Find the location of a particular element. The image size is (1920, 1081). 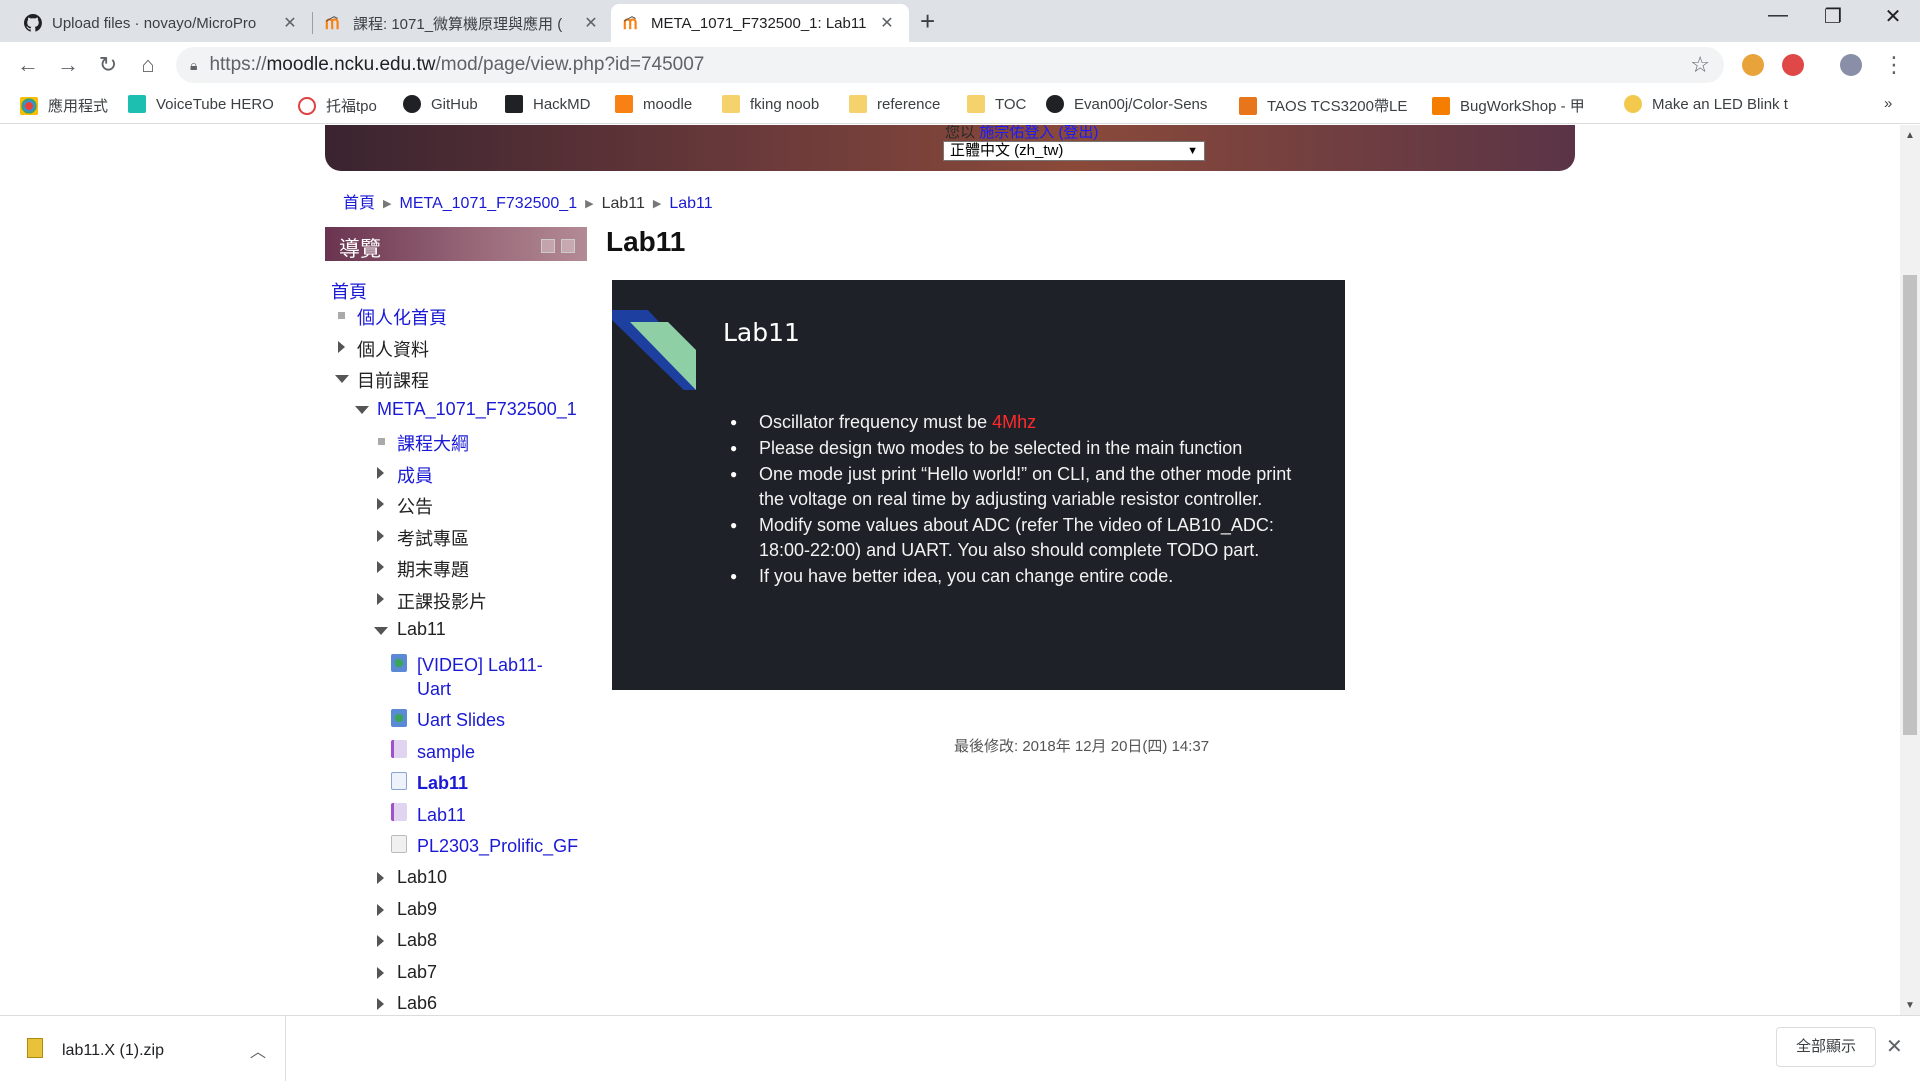

home-icon: ⌂ is located at coordinates (148, 65).